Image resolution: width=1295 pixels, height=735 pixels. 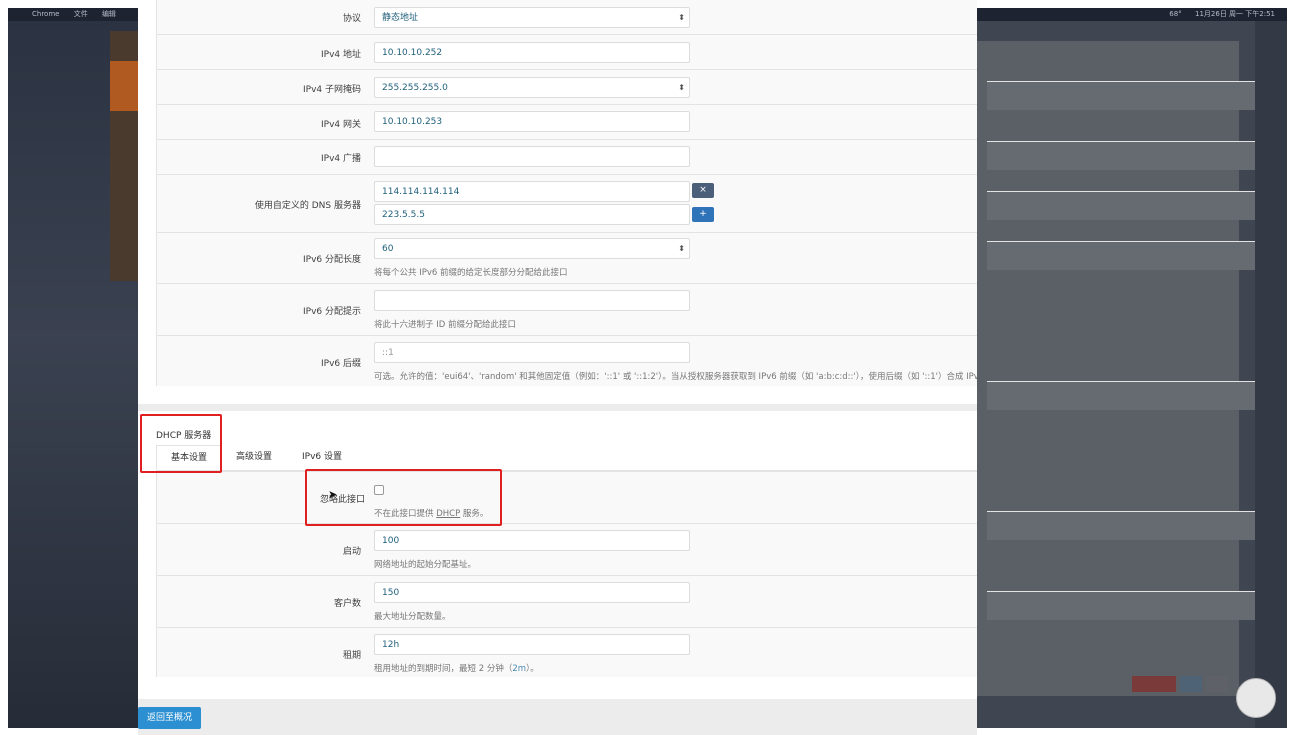 What do you see at coordinates (341, 125) in the screenshot?
I see `ipv4-gateway-label: IPv4 网关` at bounding box center [341, 125].